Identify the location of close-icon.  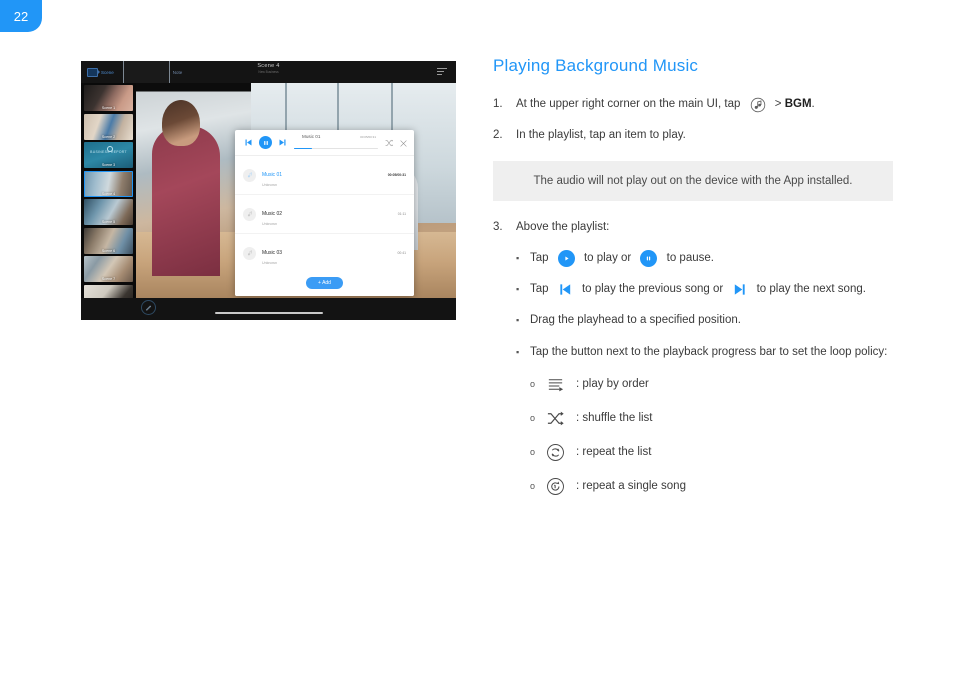
(403, 143).